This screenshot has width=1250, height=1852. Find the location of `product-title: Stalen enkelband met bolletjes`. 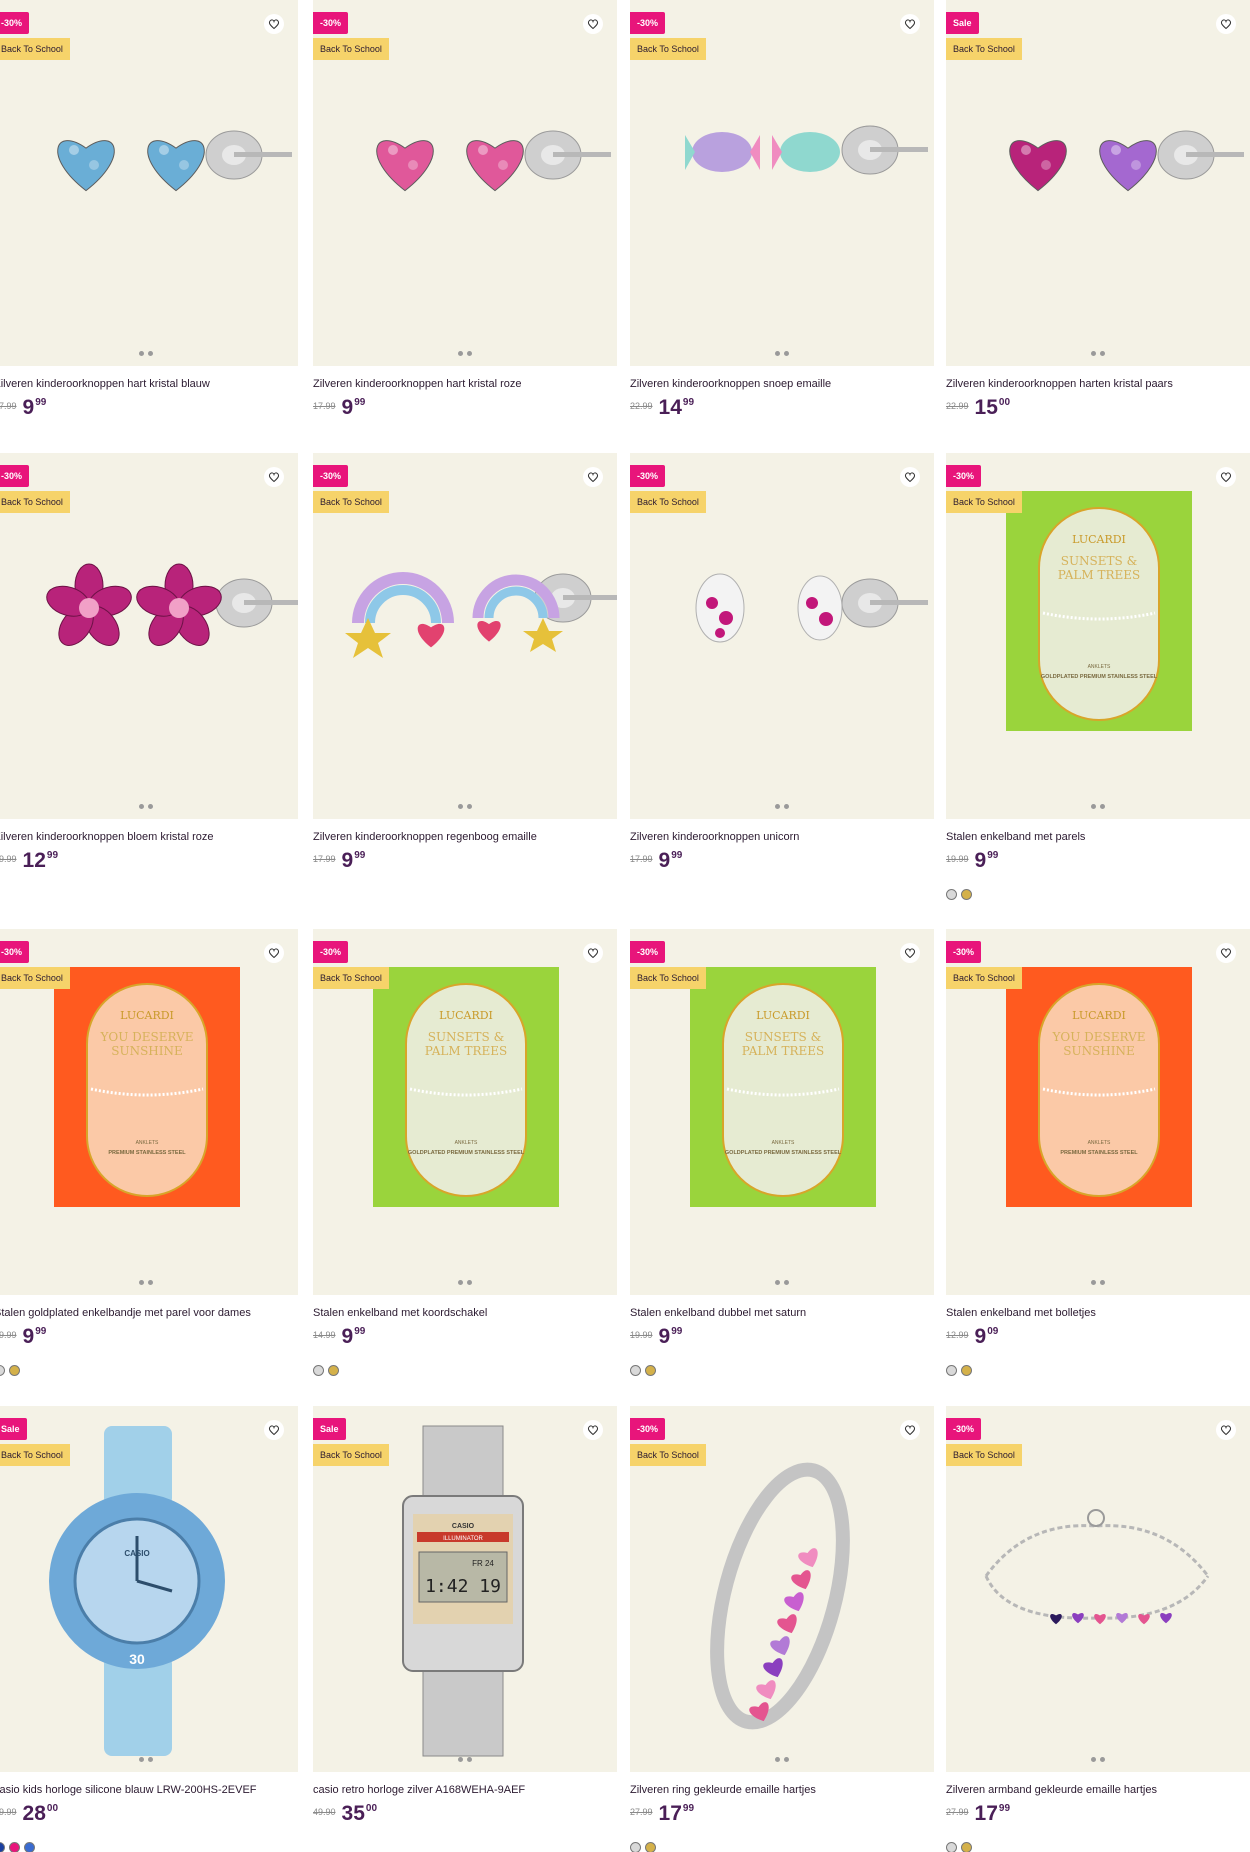

product-title: Stalen enkelband met bolletjes is located at coordinates (1098, 1313).